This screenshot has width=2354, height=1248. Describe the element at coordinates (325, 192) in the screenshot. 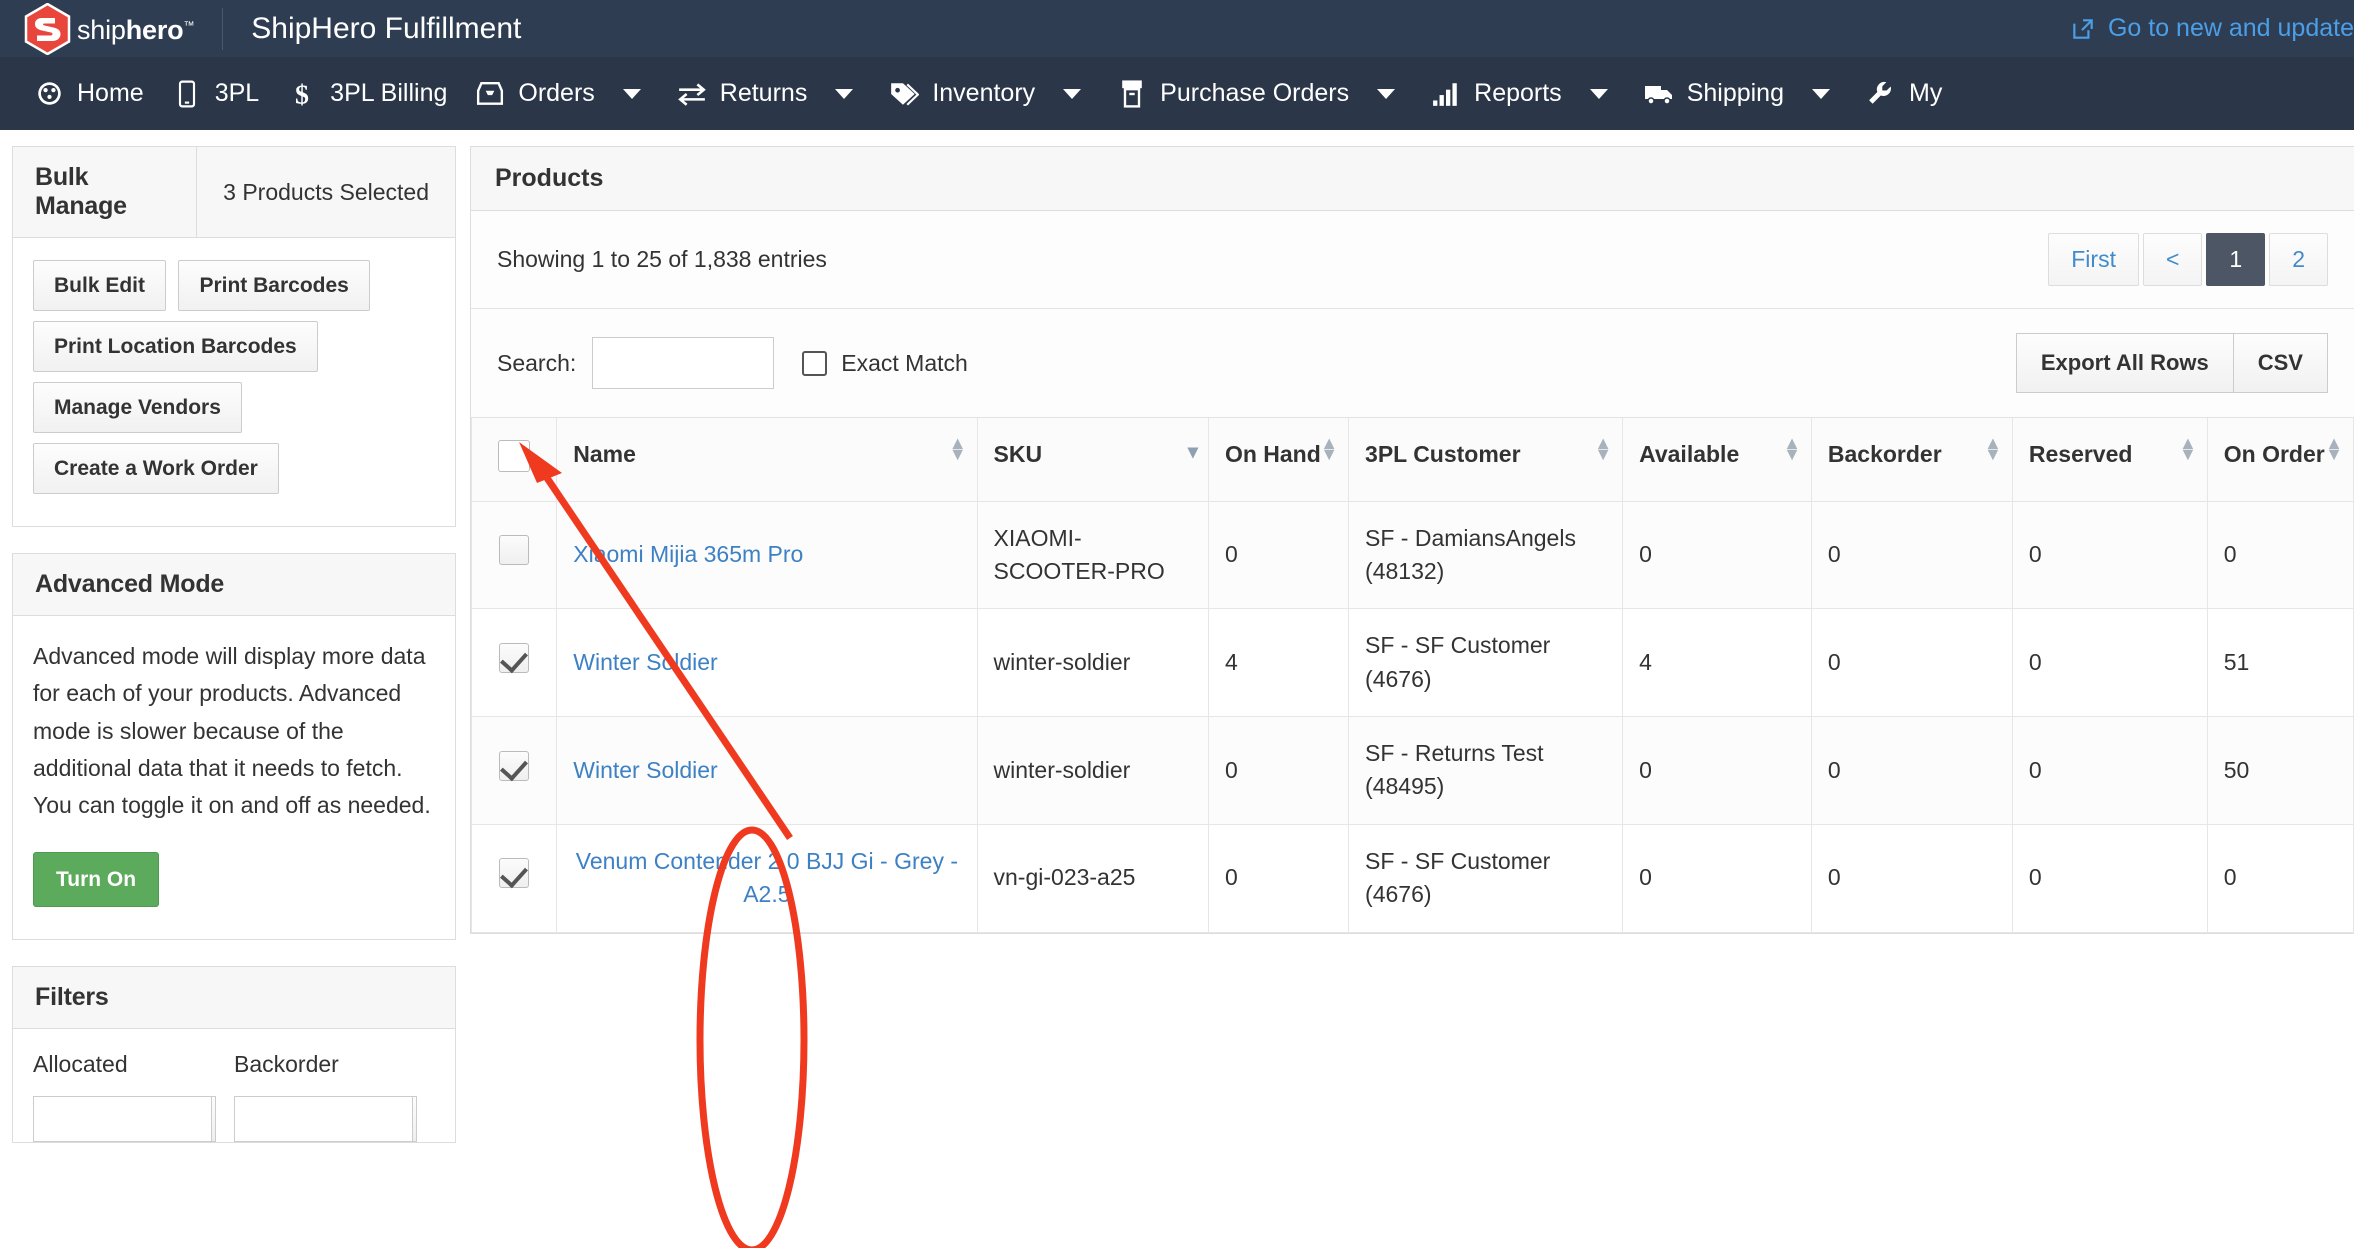

I see `products-selected-count: 3 Products Selected` at that location.